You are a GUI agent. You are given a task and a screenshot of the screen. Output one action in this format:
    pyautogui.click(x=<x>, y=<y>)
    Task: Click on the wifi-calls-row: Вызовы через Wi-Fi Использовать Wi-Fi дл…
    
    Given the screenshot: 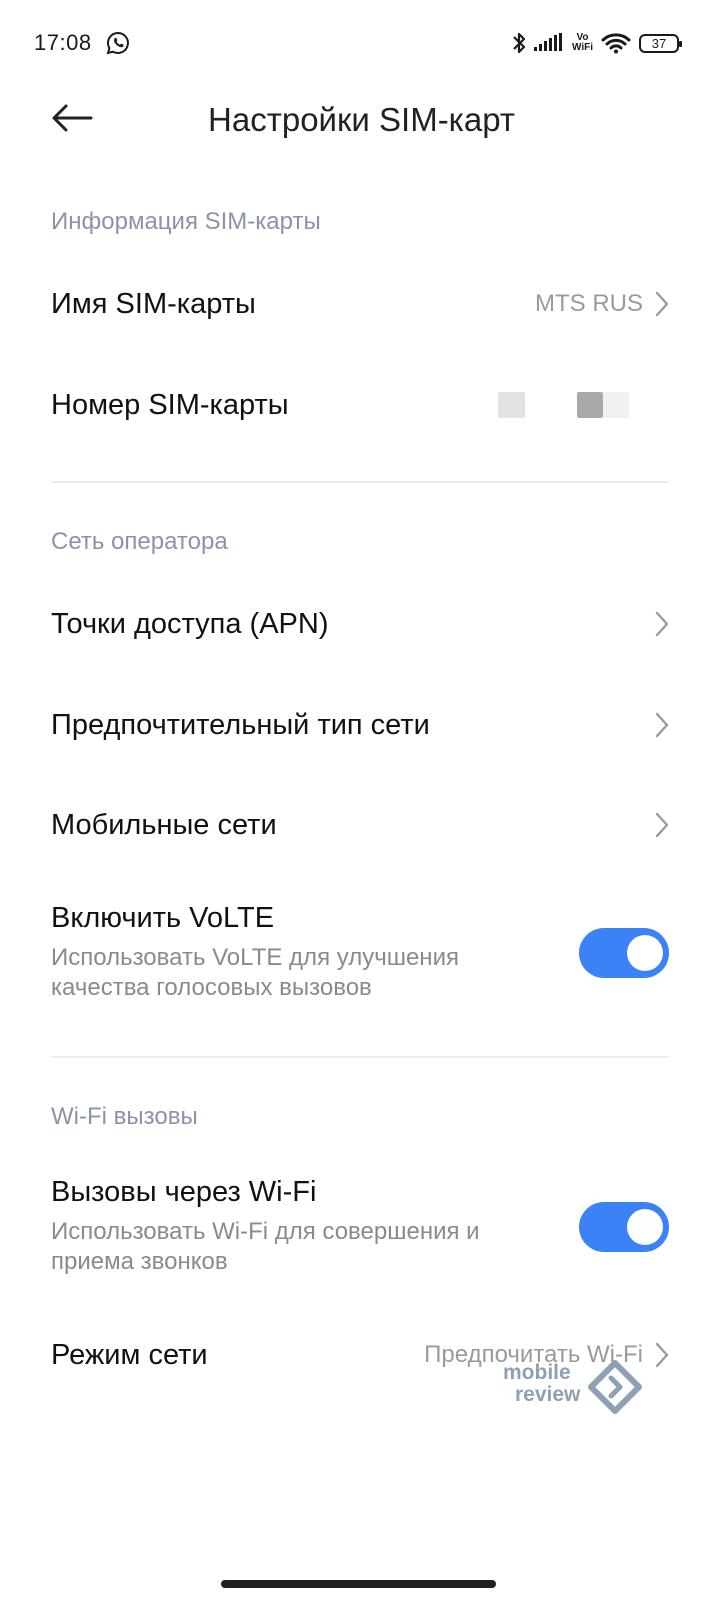 What is the action you would take?
    pyautogui.click(x=360, y=1226)
    